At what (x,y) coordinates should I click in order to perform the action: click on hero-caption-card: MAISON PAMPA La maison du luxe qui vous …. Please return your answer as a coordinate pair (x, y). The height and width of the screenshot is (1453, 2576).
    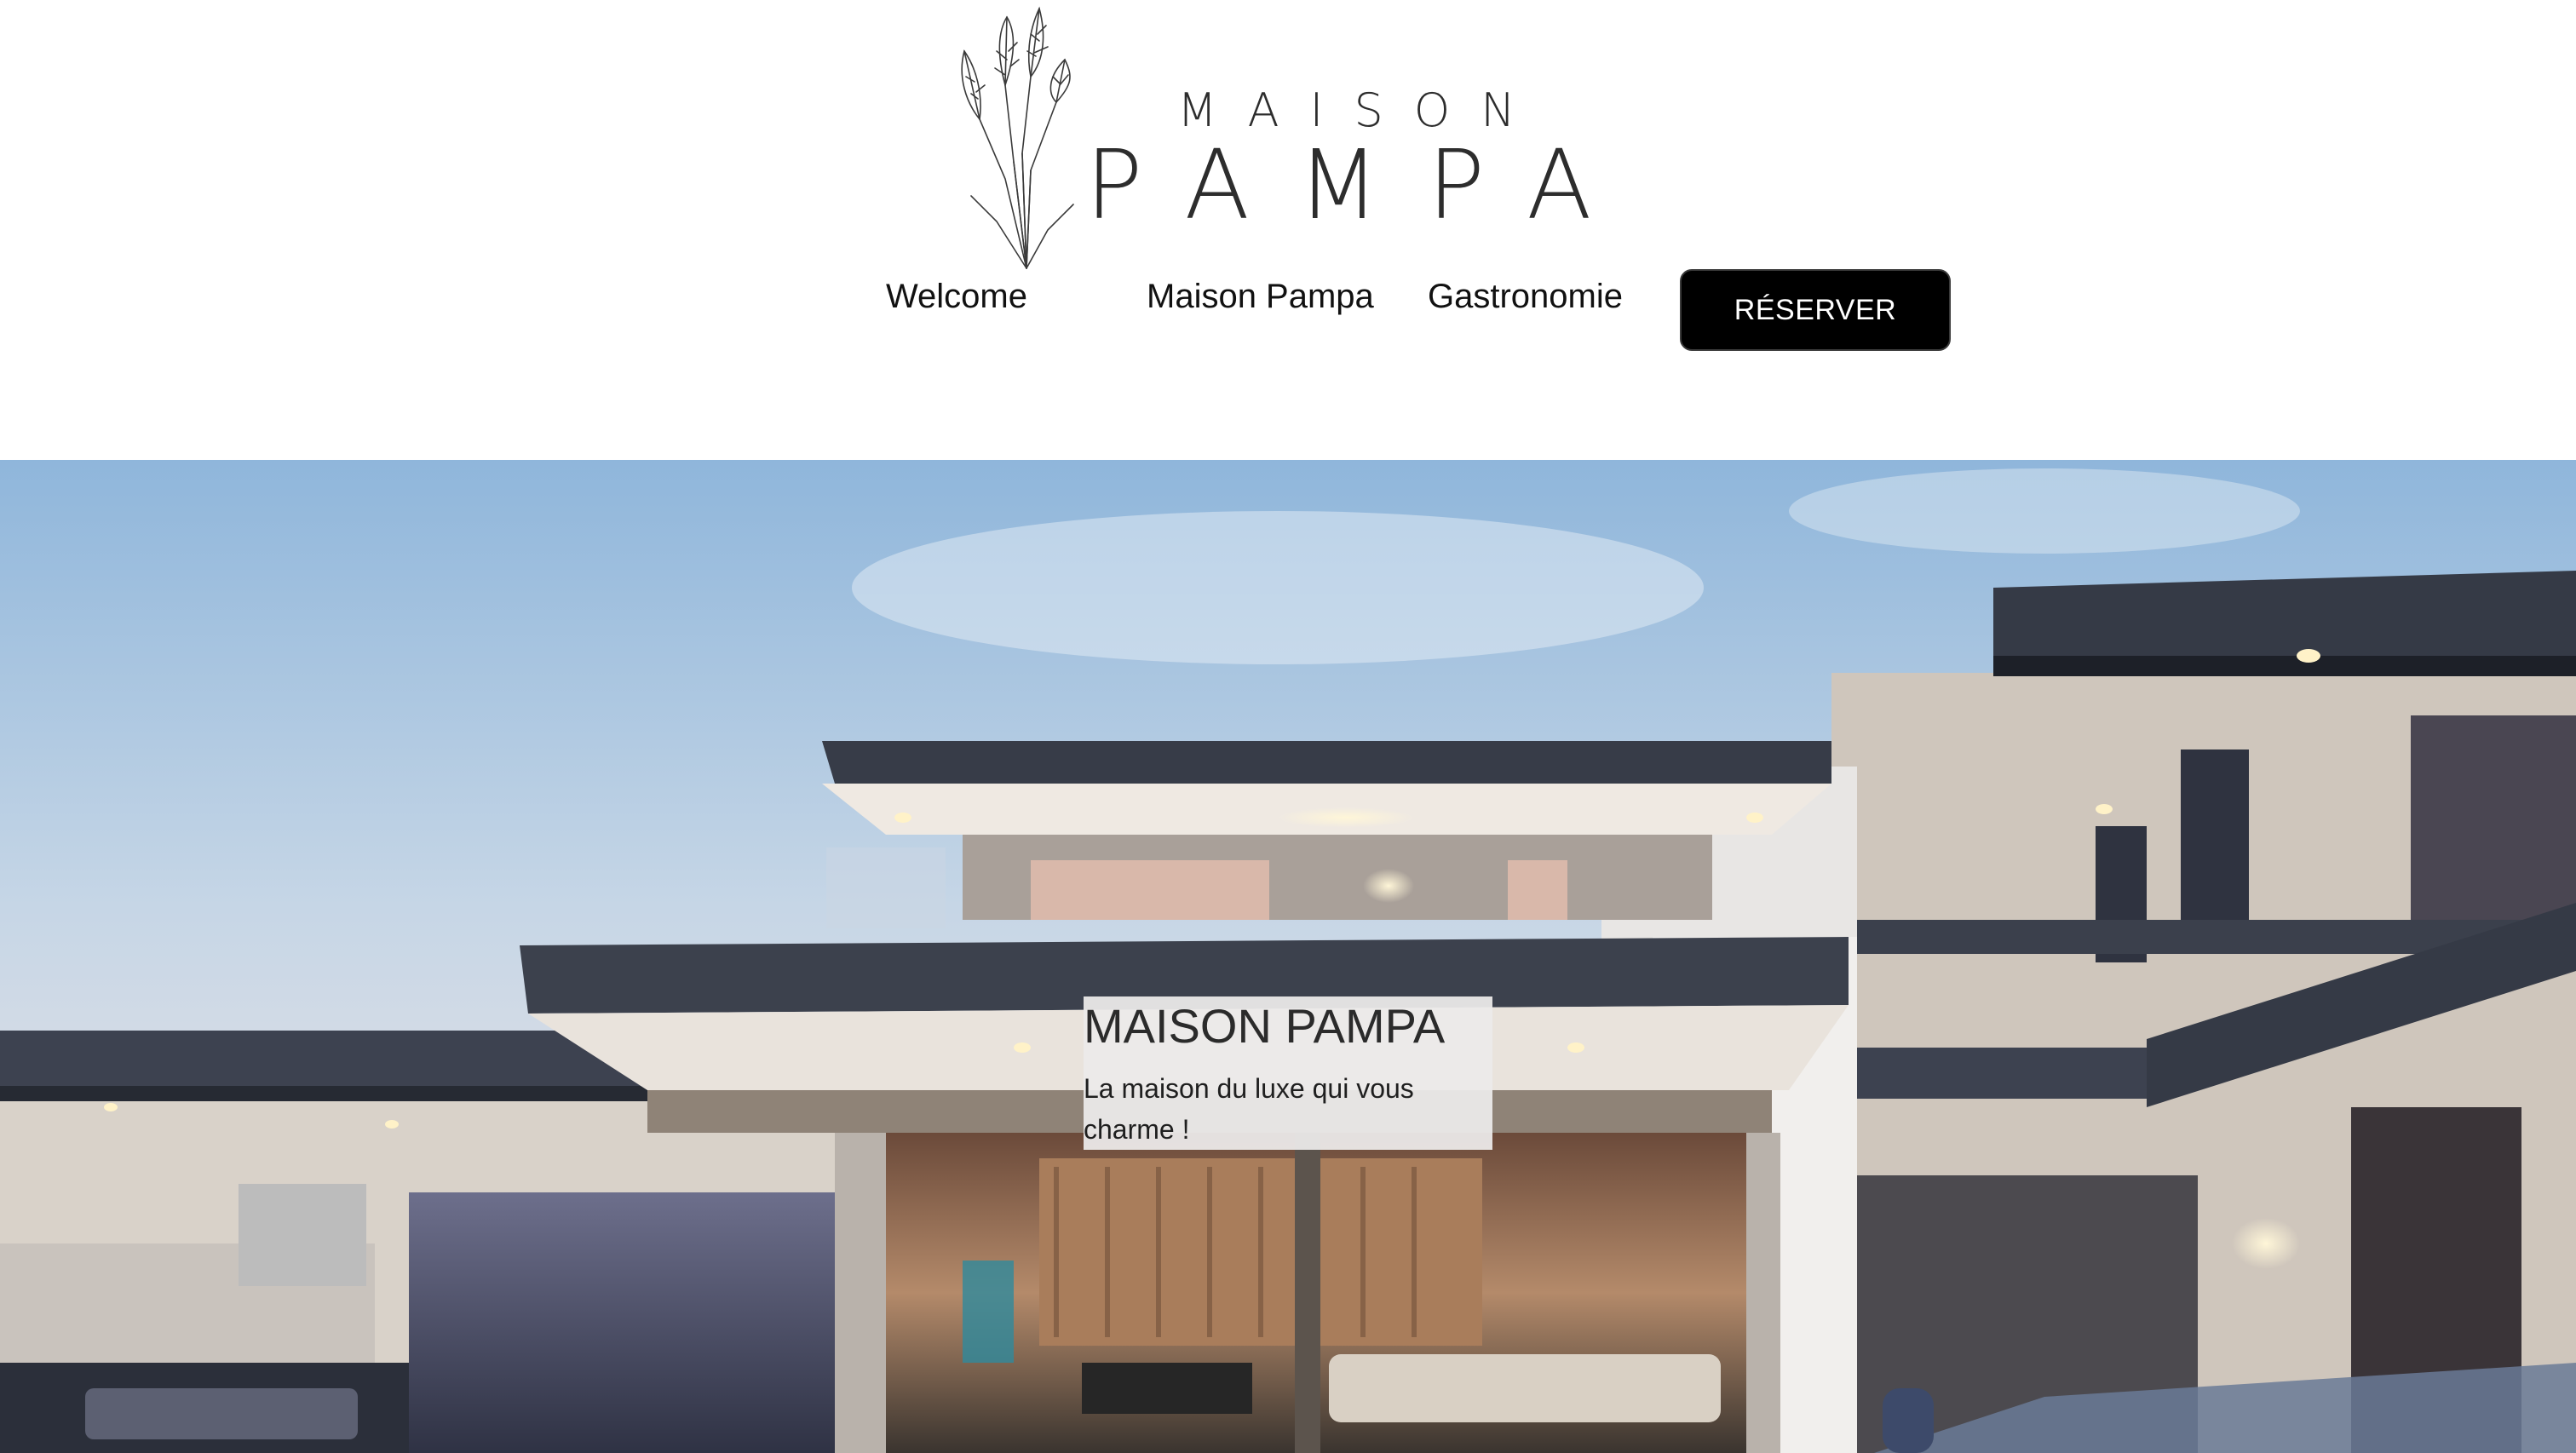
    Looking at the image, I should click on (1288, 1073).